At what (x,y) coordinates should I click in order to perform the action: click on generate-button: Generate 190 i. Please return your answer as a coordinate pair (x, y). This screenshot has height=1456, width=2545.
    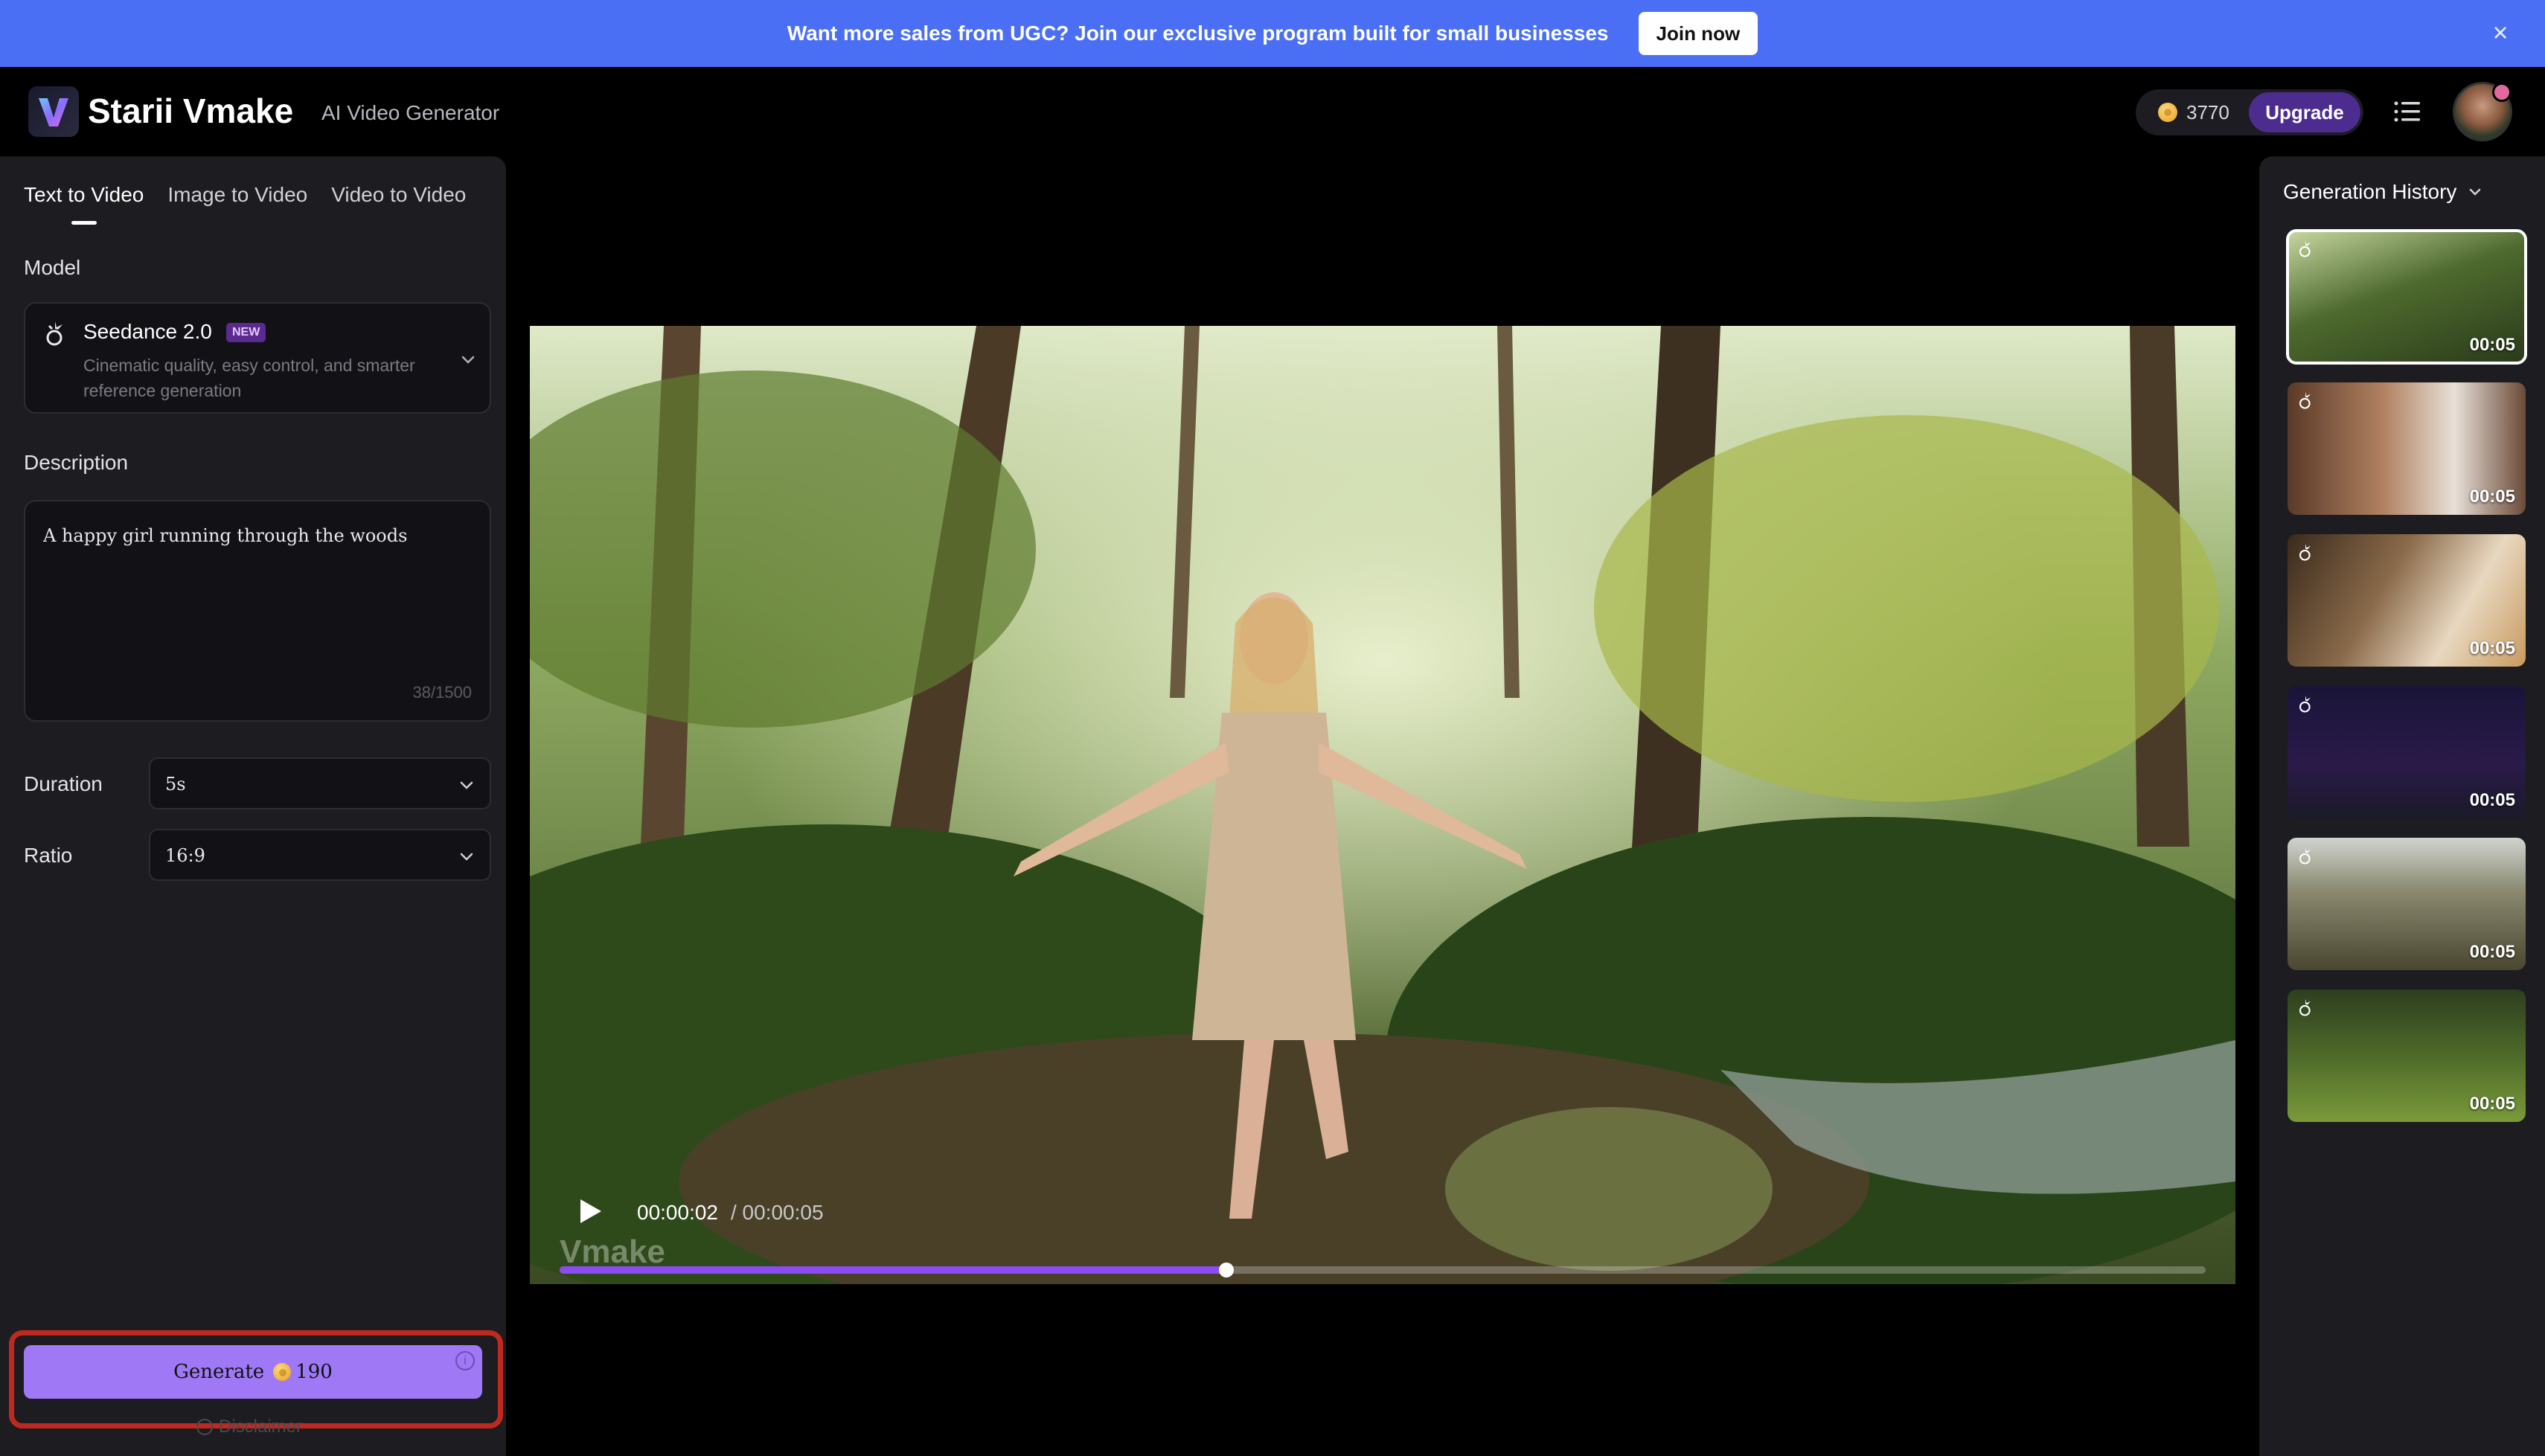
    Looking at the image, I should click on (253, 1372).